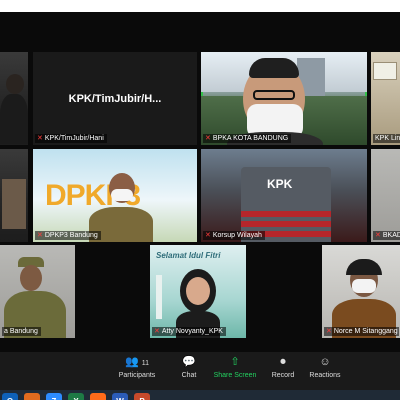 Image resolution: width=400 pixels, height=400 pixels. I want to click on share-screen-button: ⇧ Share Screen, so click(235, 367).